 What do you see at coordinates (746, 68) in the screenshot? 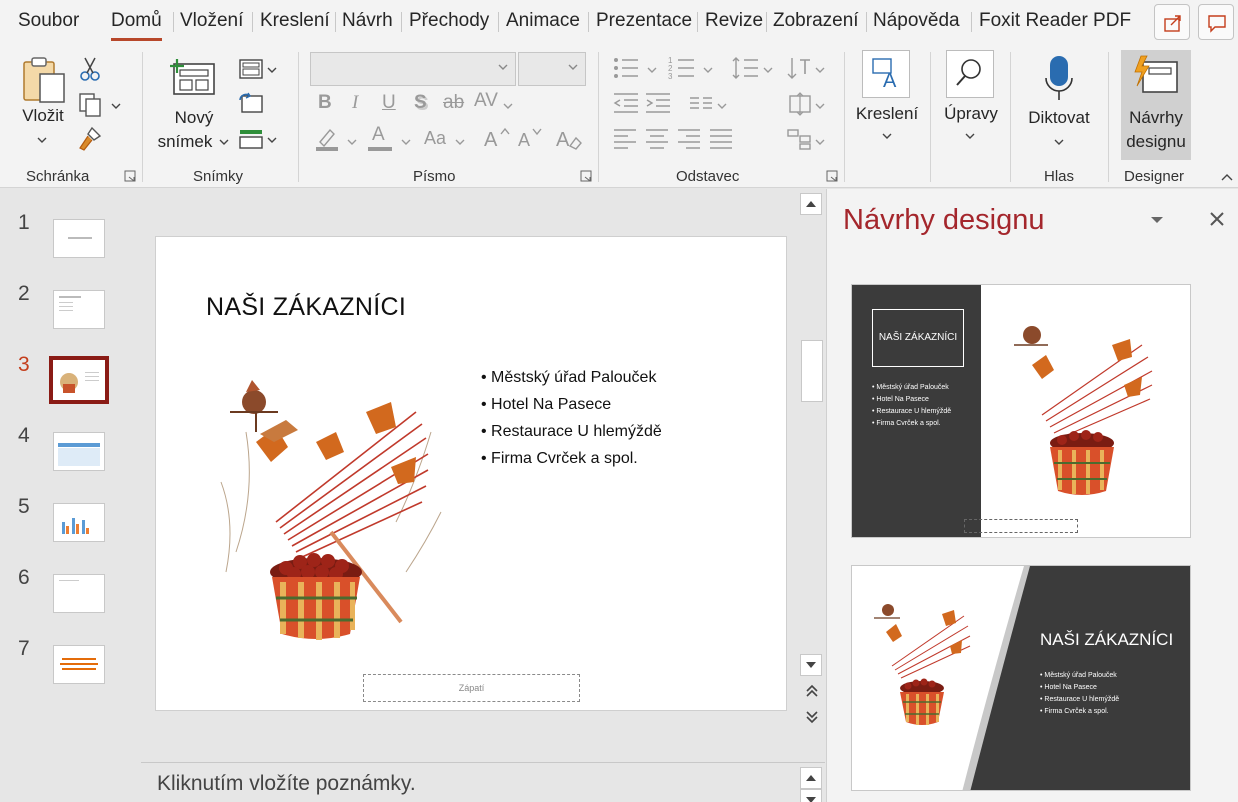
I see `line-spacing-icon` at bounding box center [746, 68].